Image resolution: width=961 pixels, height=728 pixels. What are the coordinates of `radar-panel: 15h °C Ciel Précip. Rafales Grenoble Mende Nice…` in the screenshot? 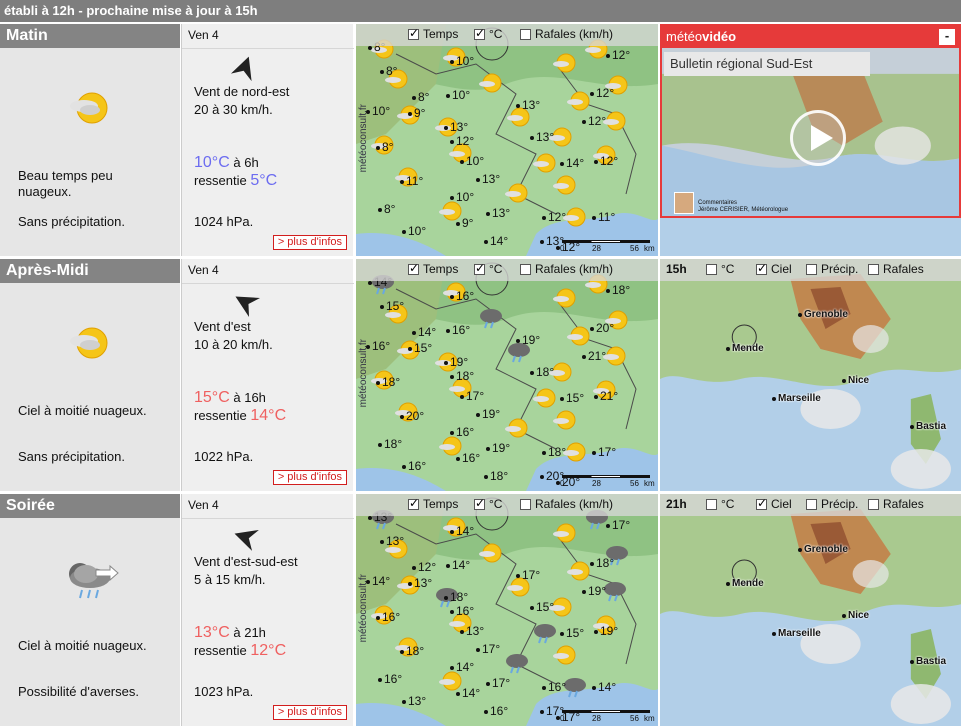 It's located at (810, 375).